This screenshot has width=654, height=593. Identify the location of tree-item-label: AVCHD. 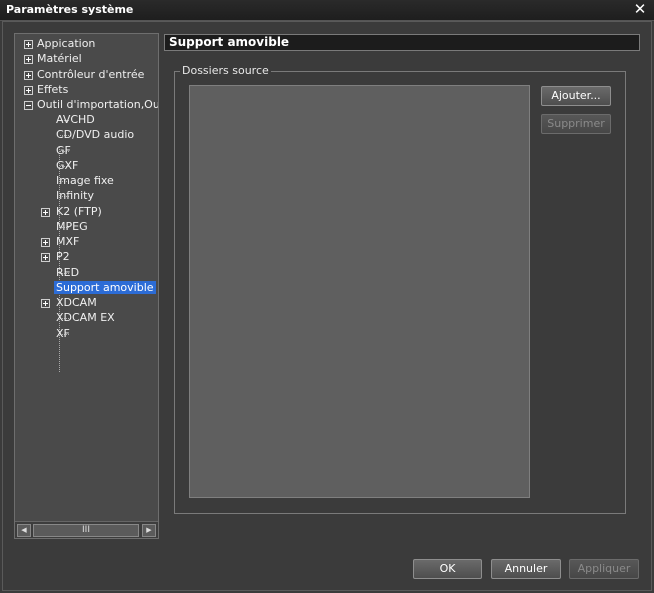
(75, 119).